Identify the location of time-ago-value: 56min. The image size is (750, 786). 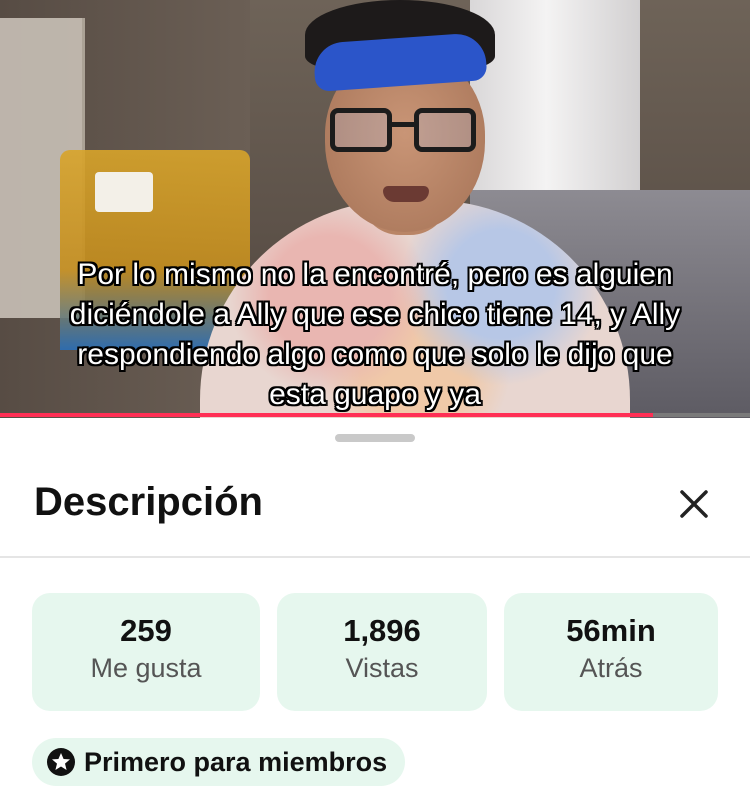
(611, 630).